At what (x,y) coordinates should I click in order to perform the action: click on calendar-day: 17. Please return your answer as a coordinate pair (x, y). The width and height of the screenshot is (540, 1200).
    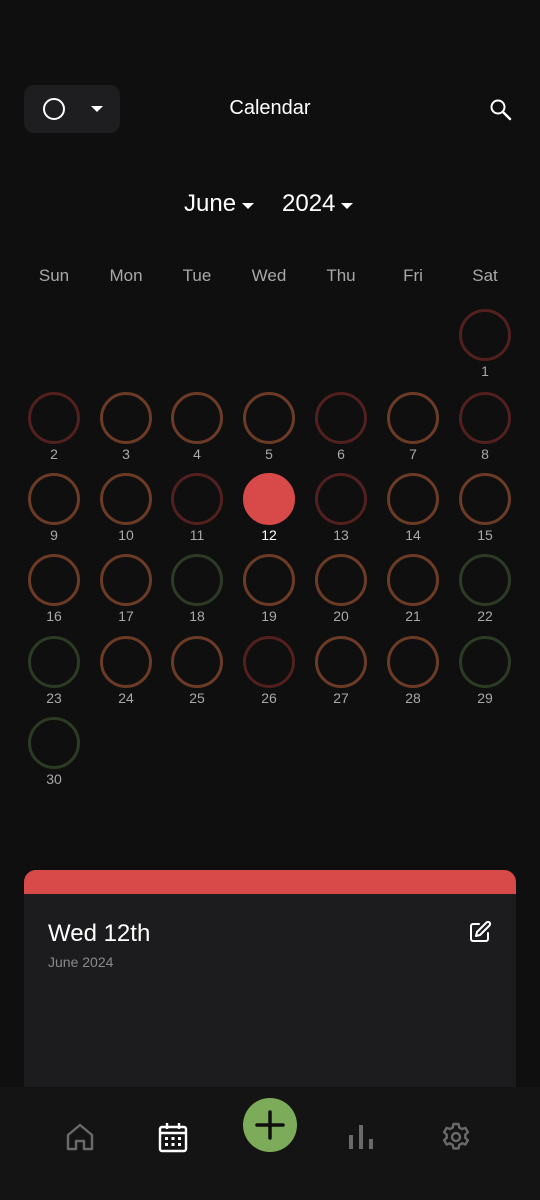
    Looking at the image, I should click on (126, 594).